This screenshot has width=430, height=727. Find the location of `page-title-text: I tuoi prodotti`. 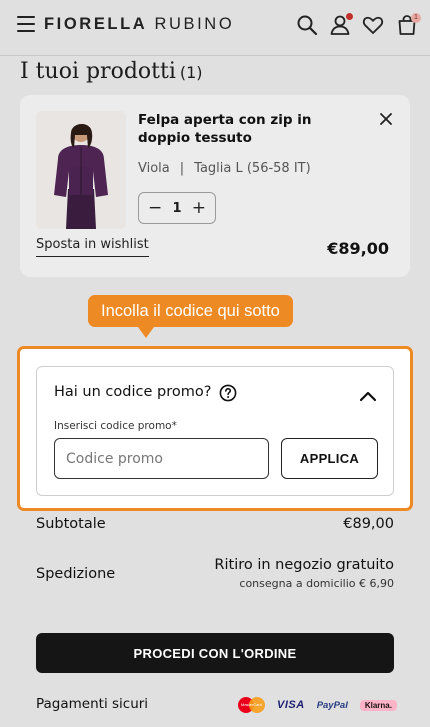

page-title-text: I tuoi prodotti is located at coordinates (98, 71).